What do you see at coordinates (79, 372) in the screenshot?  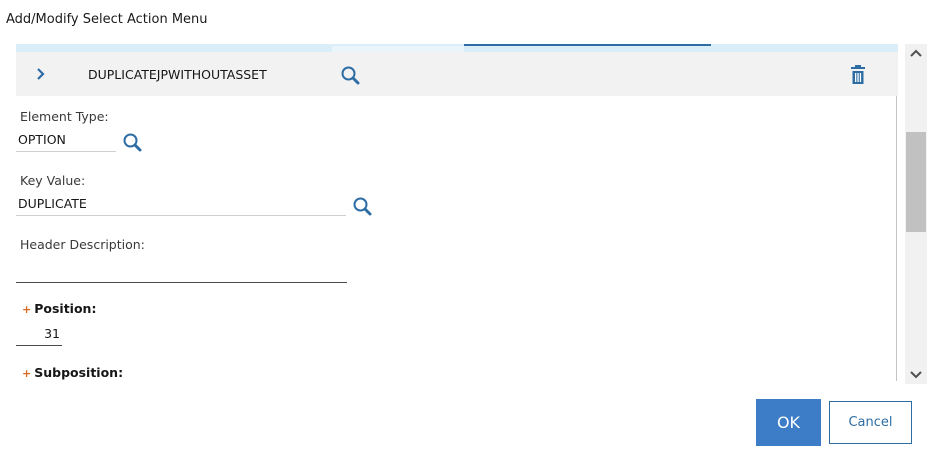 I see `subposition-label-text: Subposition:` at bounding box center [79, 372].